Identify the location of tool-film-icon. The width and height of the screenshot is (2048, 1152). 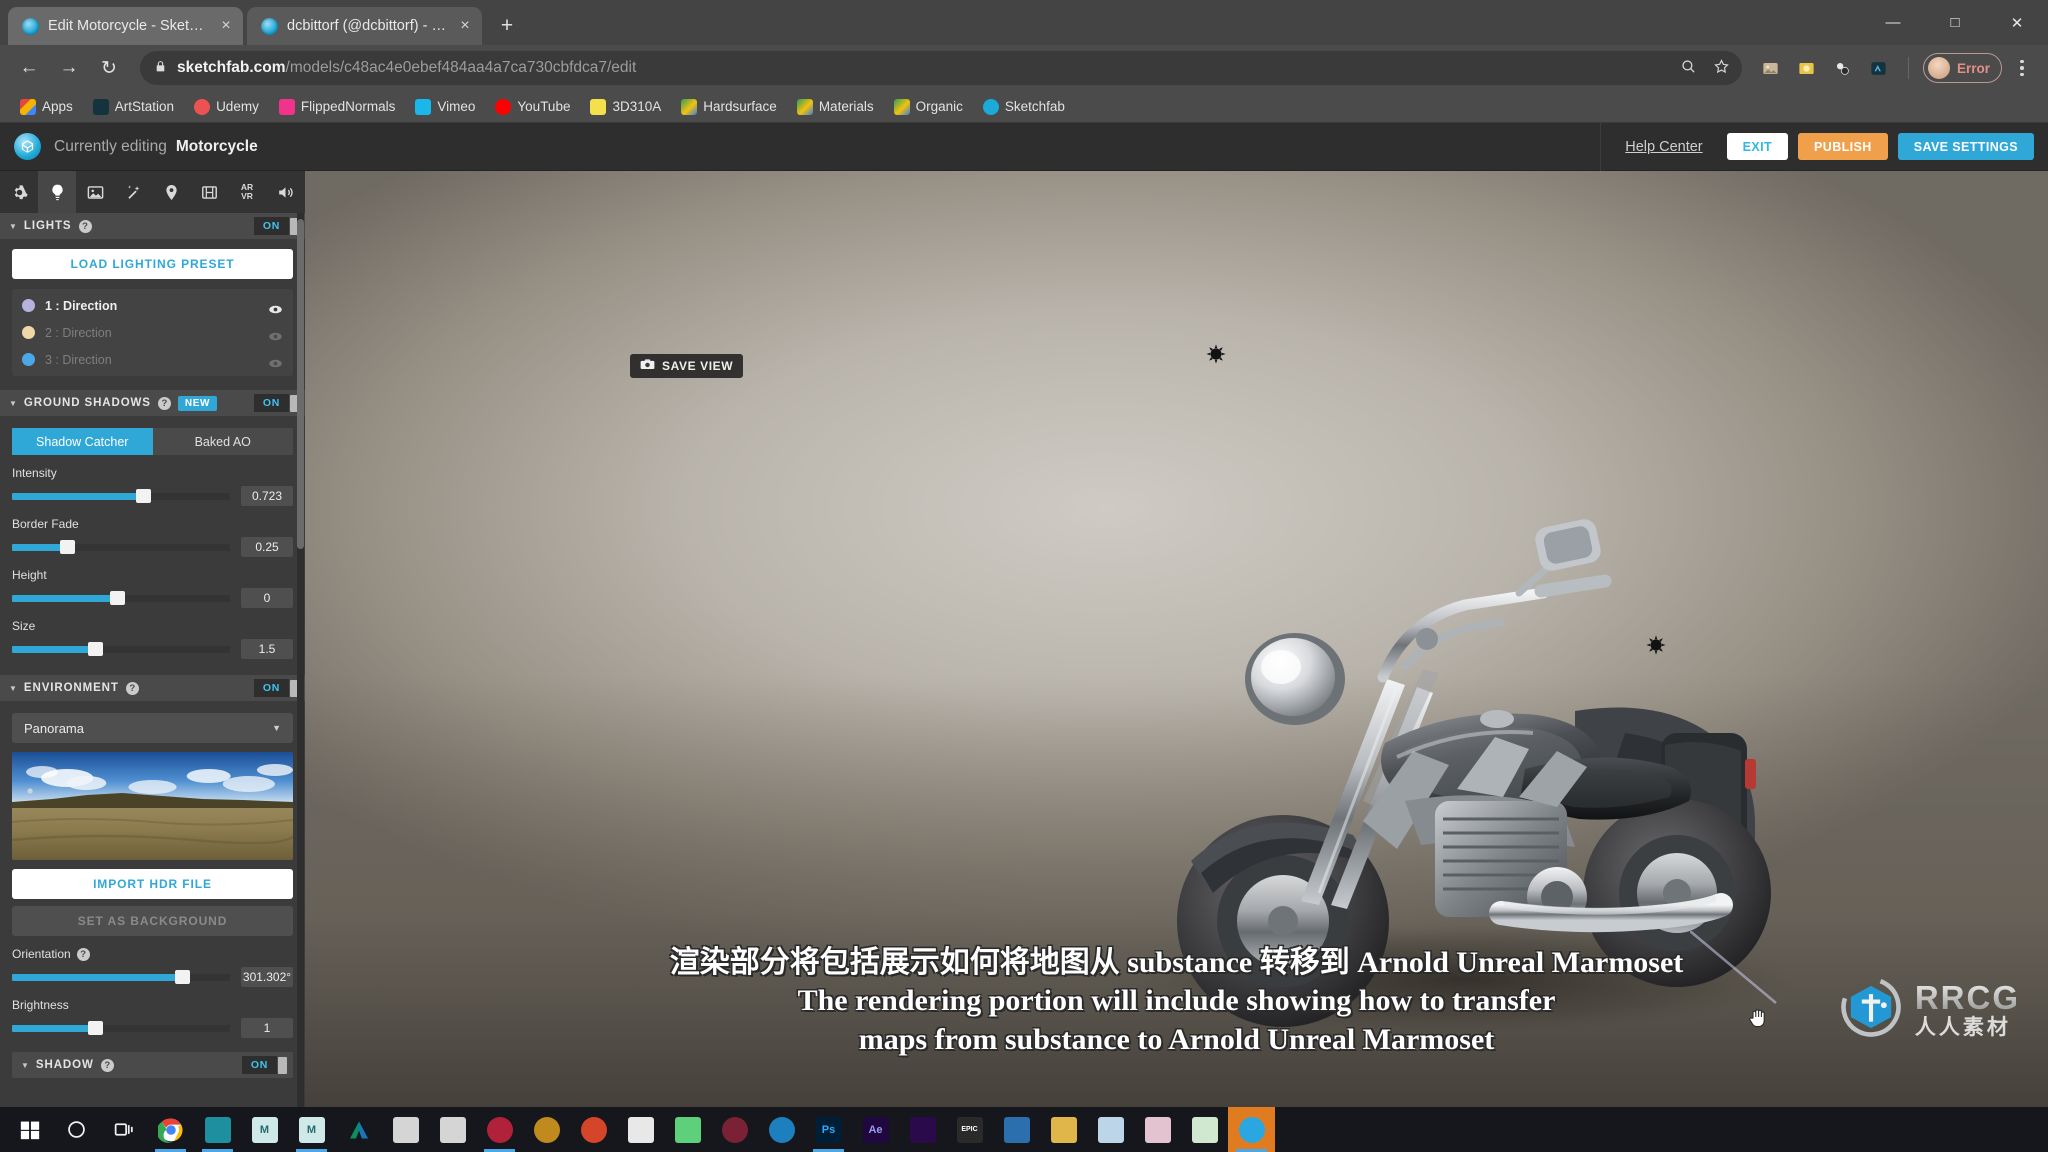
(209, 192).